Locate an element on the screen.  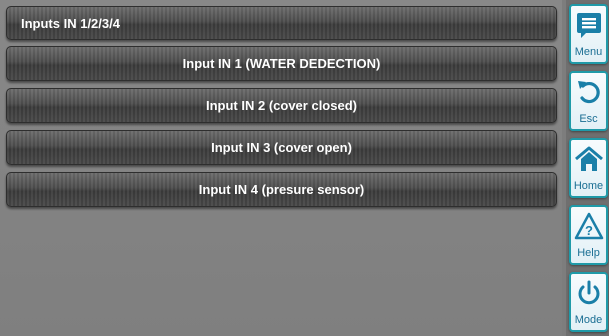
menu-icon is located at coordinates (588, 25).